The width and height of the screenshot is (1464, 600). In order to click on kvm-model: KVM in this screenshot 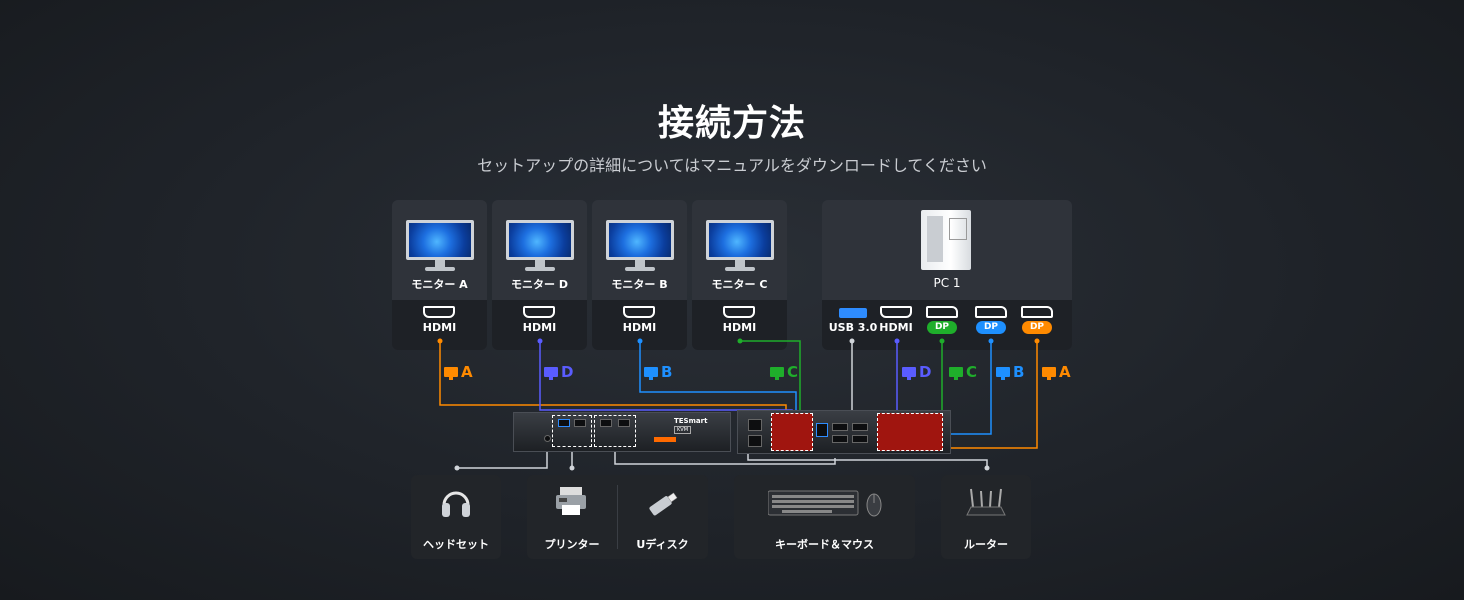, I will do `click(683, 430)`.